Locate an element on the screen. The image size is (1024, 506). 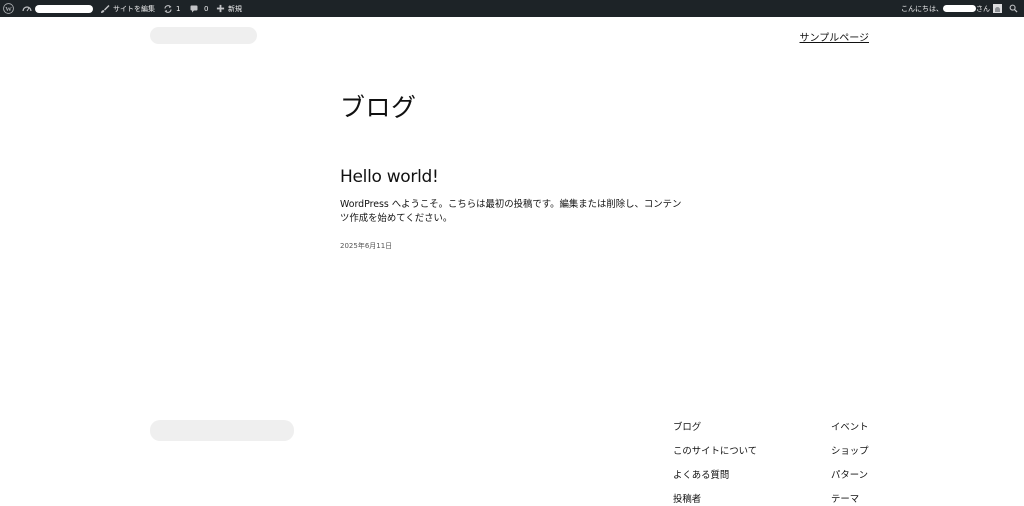
my-account-menu: こんにちは、 さん is located at coordinates (951, 8).